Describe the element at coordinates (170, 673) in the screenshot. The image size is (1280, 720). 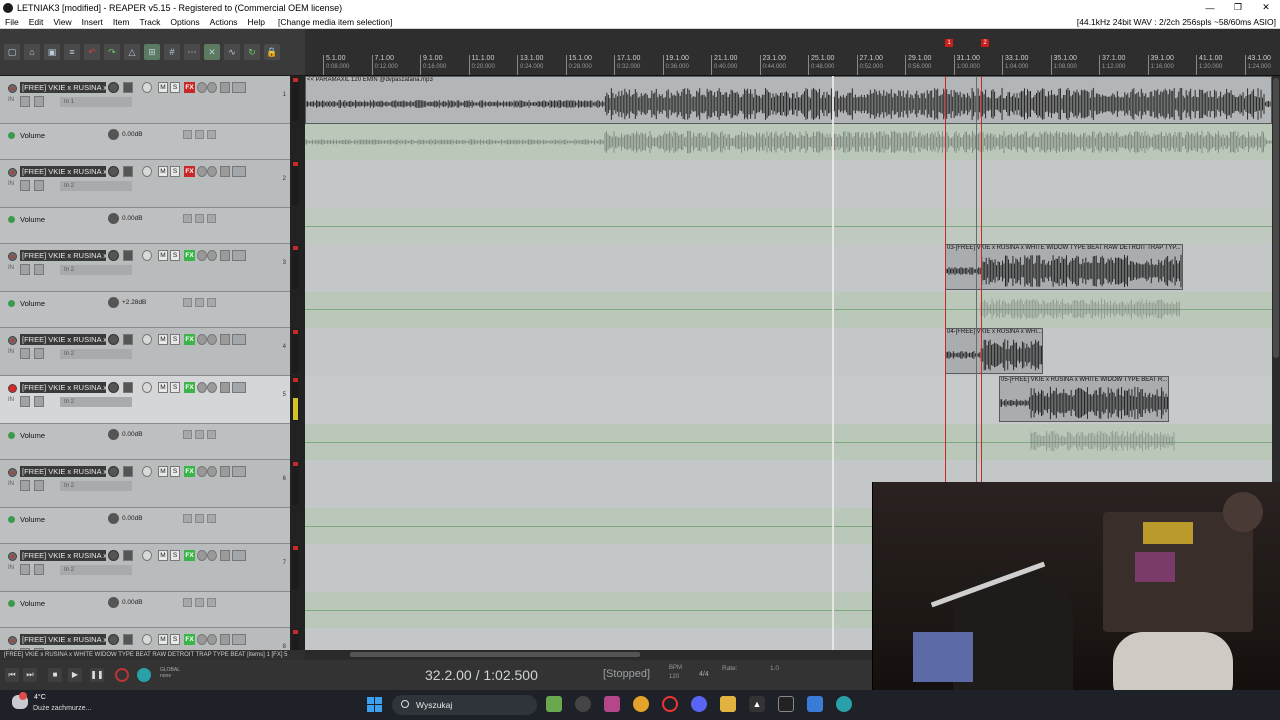
I see `global-automation: GLOBAL none` at that location.